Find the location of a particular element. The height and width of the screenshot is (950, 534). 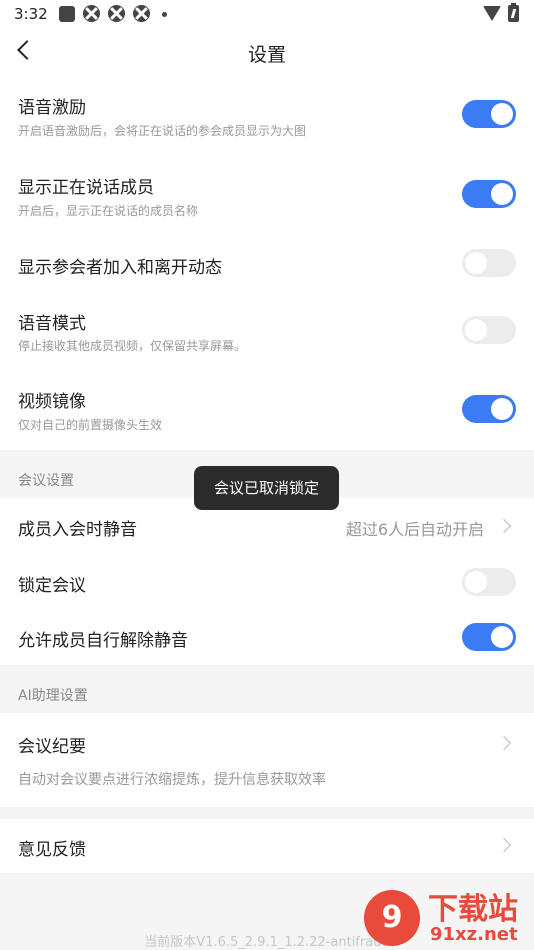

setting-title: 视频镜像 is located at coordinates (52, 402).